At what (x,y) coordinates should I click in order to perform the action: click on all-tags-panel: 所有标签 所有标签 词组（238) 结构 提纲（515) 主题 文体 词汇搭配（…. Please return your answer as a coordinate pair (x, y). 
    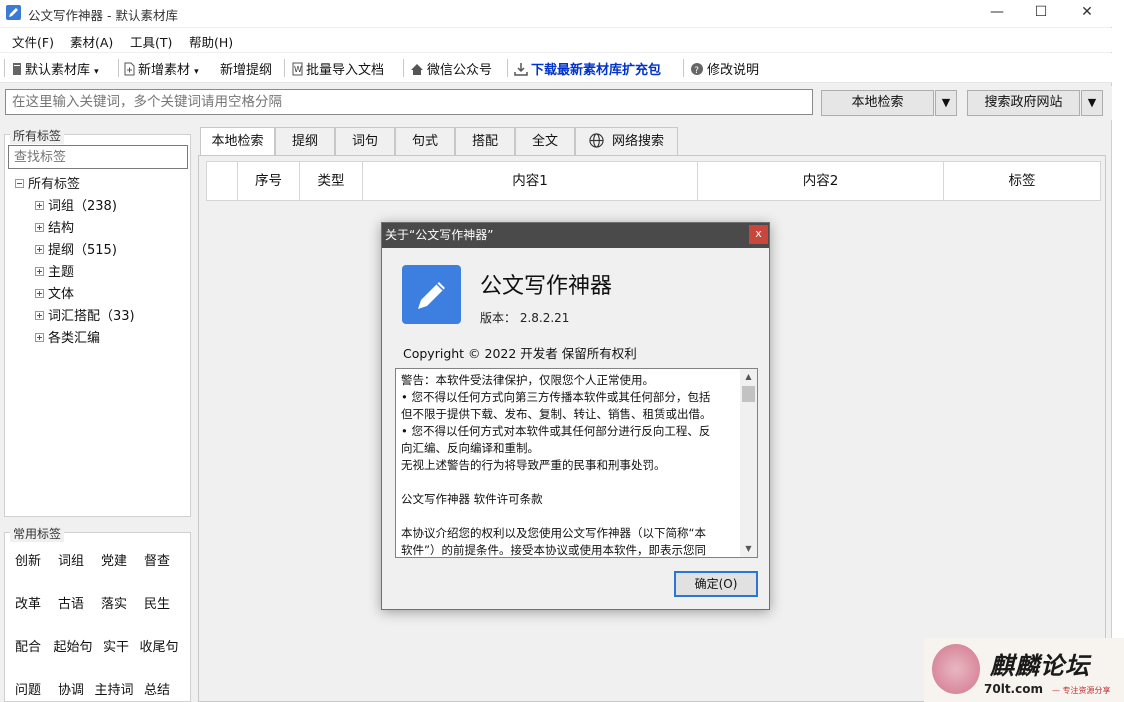
    Looking at the image, I should click on (97, 322).